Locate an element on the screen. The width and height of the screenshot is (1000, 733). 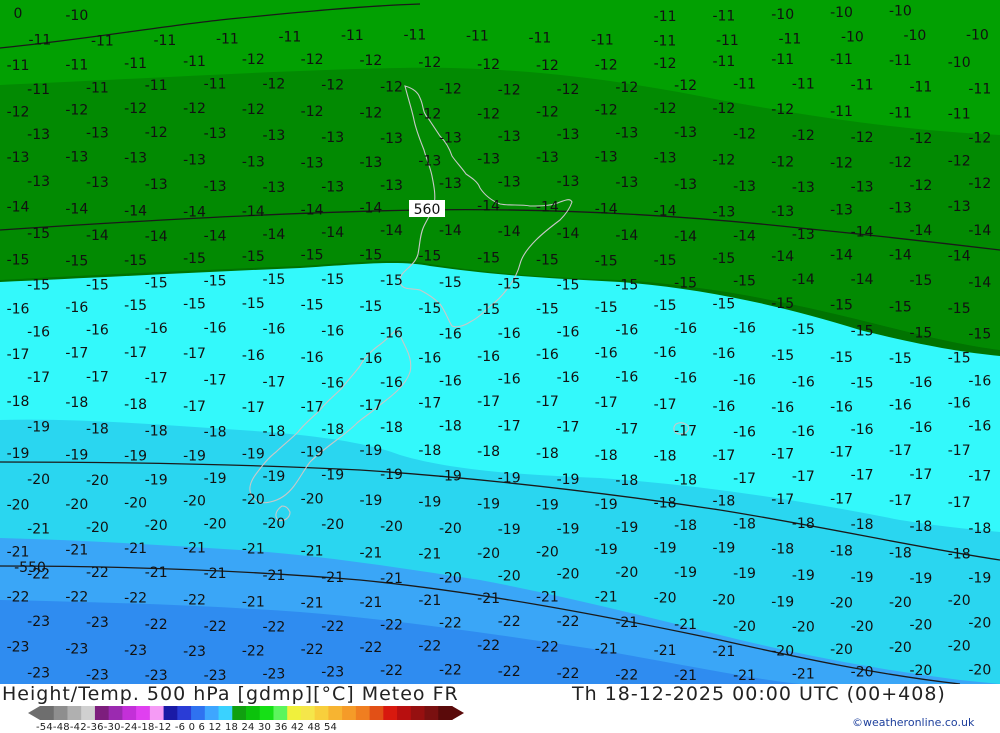
colour-scale is located at coordinates (246, 713).